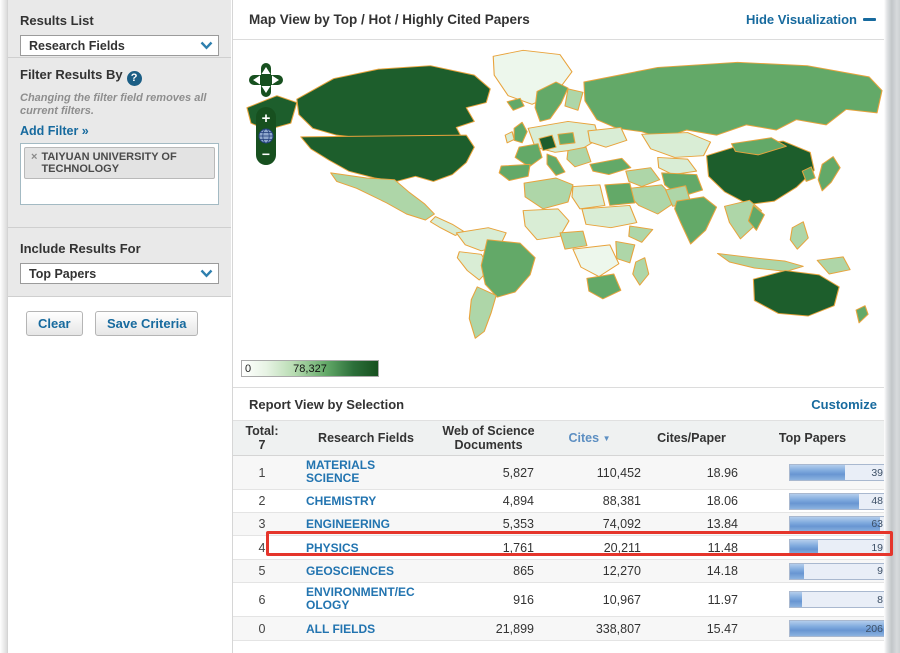 This screenshot has height=653, width=900. What do you see at coordinates (559, 403) in the screenshot?
I see `report-header: Report View by Selection Customize` at bounding box center [559, 403].